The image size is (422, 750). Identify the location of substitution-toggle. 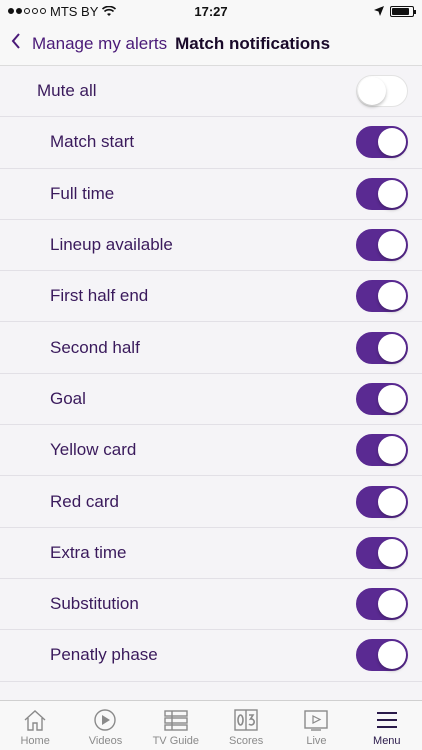
(382, 604).